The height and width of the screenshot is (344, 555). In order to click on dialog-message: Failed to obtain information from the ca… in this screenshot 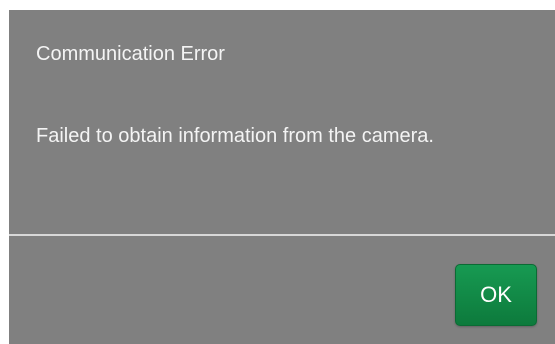, I will do `click(235, 136)`.